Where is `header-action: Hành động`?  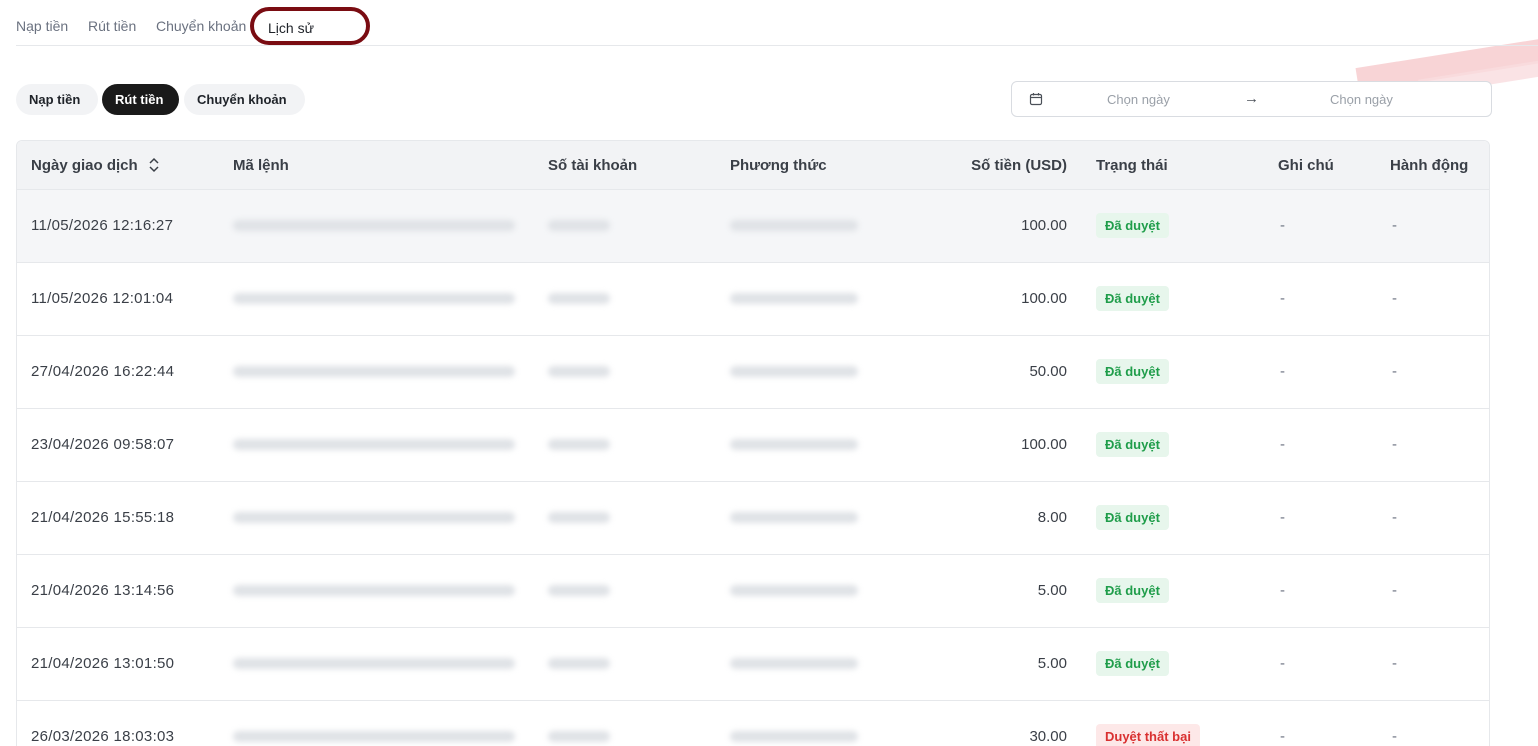 header-action: Hành động is located at coordinates (1429, 165).